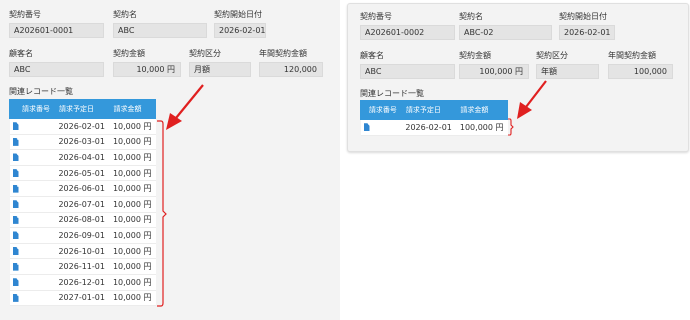 The image size is (690, 320). What do you see at coordinates (511, 127) in the screenshot?
I see `red-bracket-right` at bounding box center [511, 127].